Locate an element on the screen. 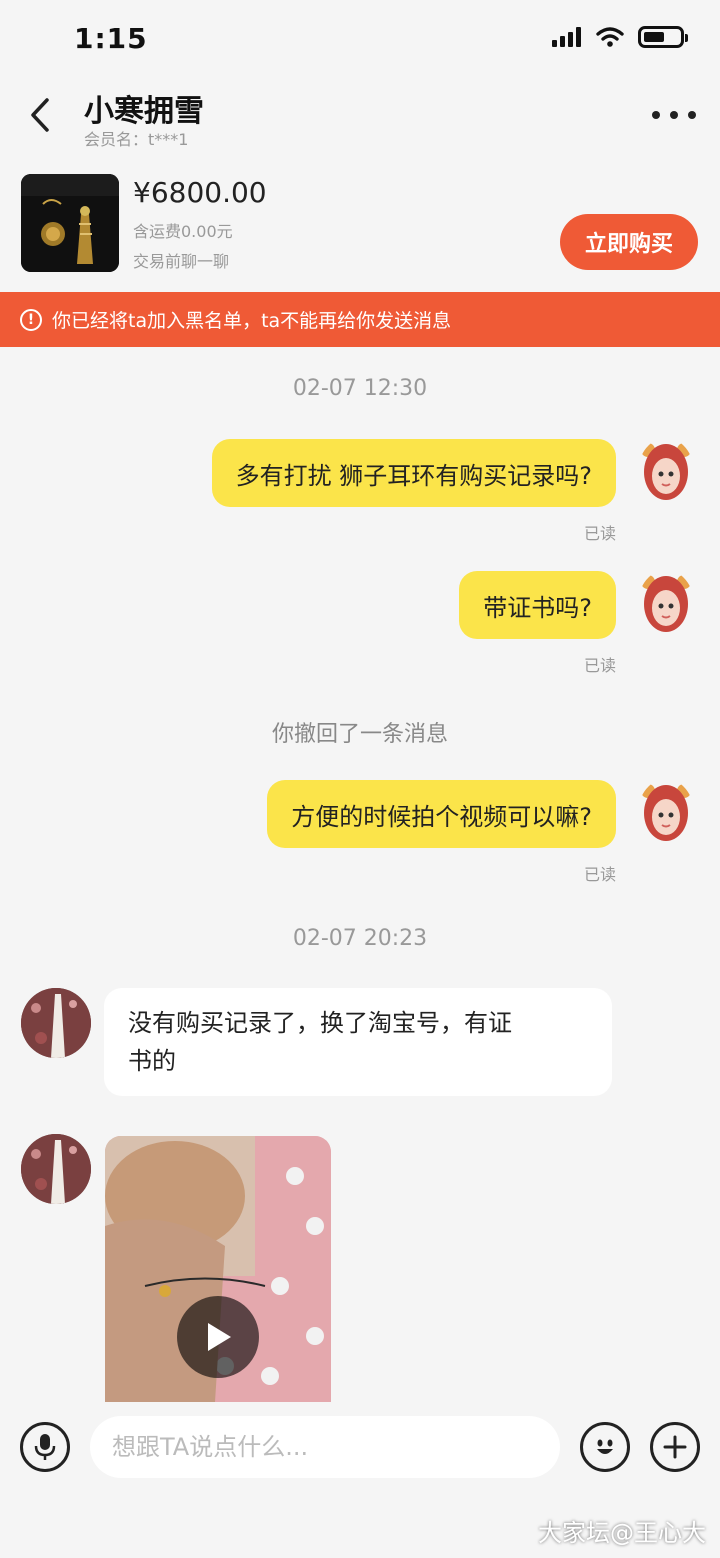 Image resolution: width=720 pixels, height=1558 pixels. message-line: 书的 is located at coordinates (152, 1061).